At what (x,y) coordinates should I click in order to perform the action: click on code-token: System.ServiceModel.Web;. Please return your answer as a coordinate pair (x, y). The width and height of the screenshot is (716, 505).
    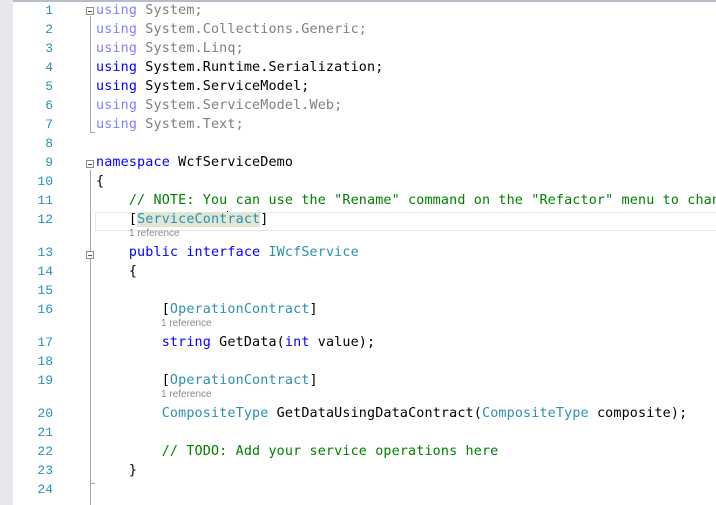
    Looking at the image, I should click on (240, 105).